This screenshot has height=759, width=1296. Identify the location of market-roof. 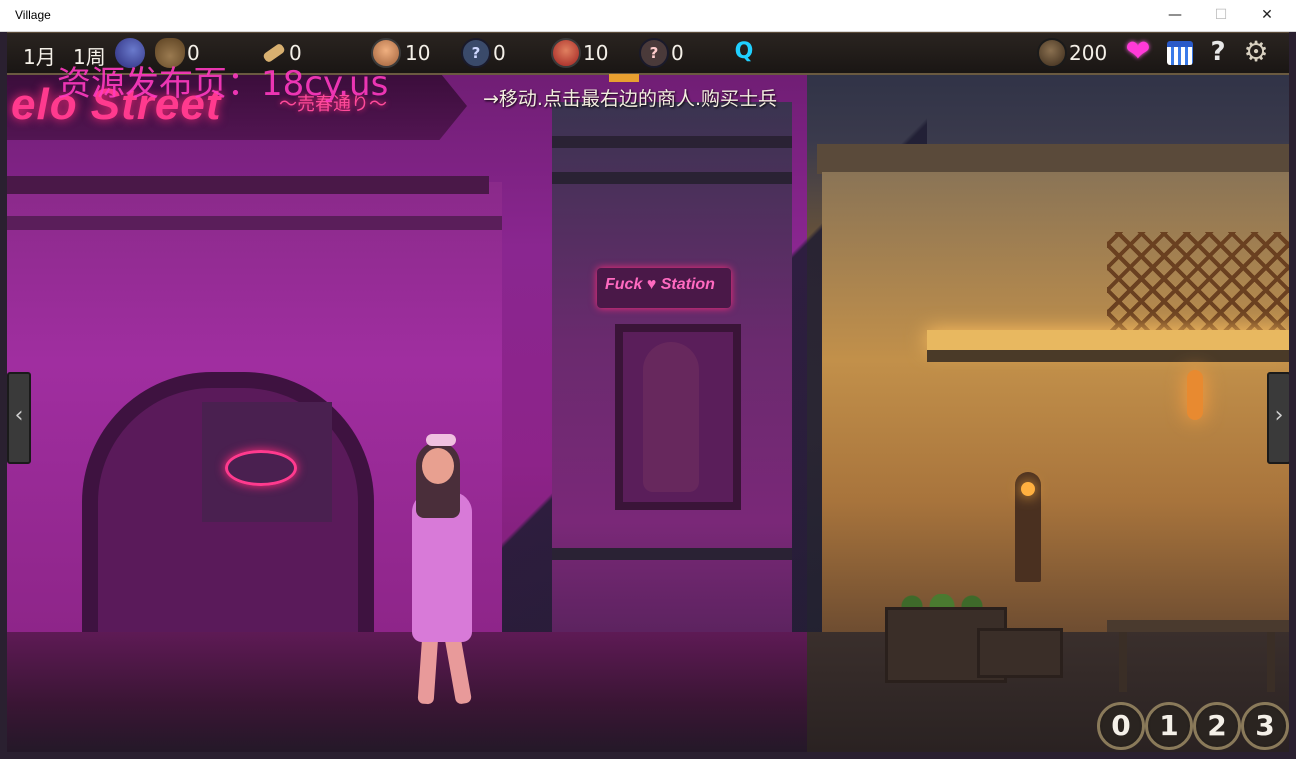
(1053, 159).